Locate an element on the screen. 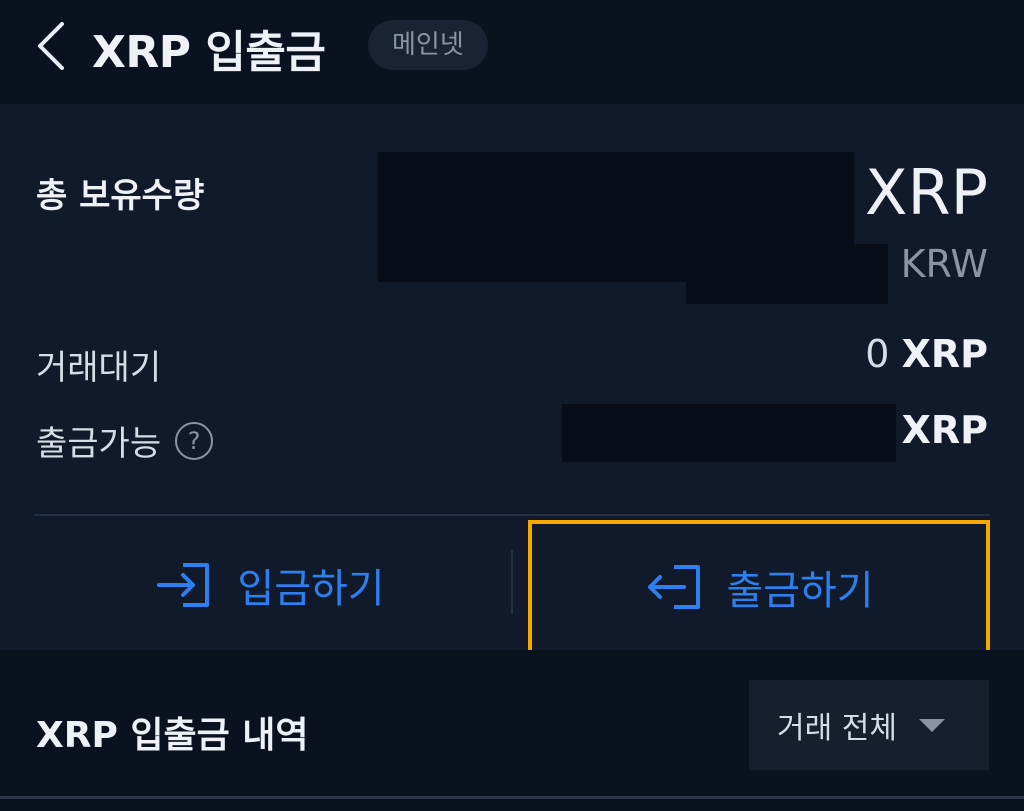  deposit-button: 입금하기 is located at coordinates (270, 585).